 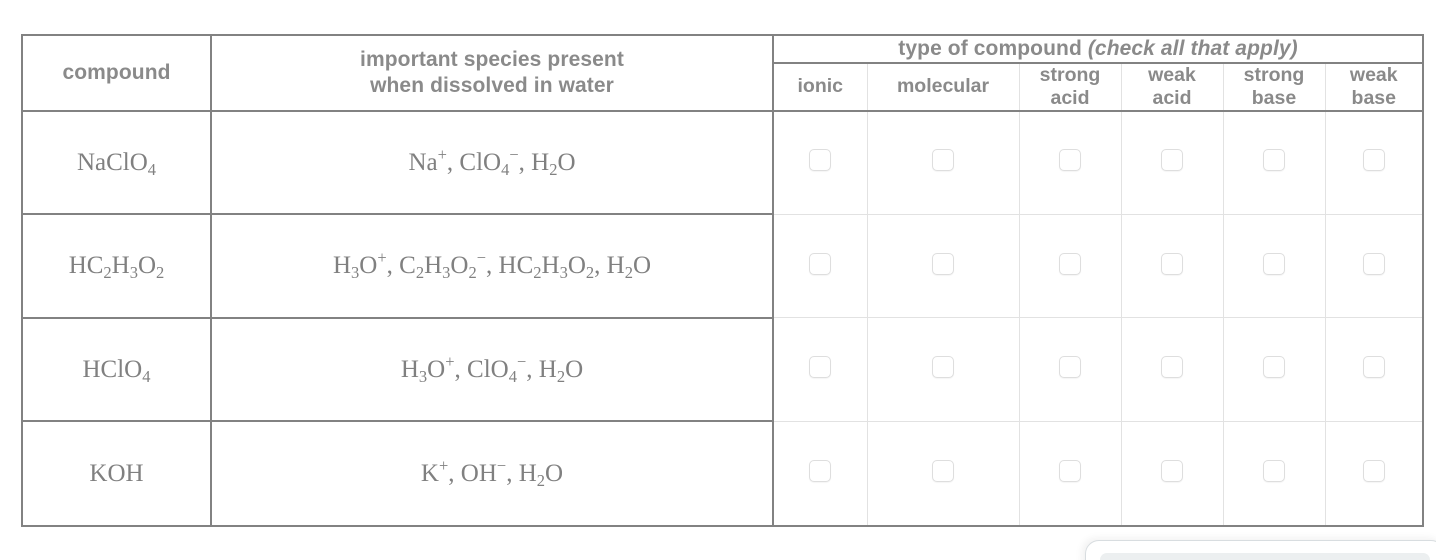 I want to click on header-type-group-label: type of compound, so click(x=990, y=48).